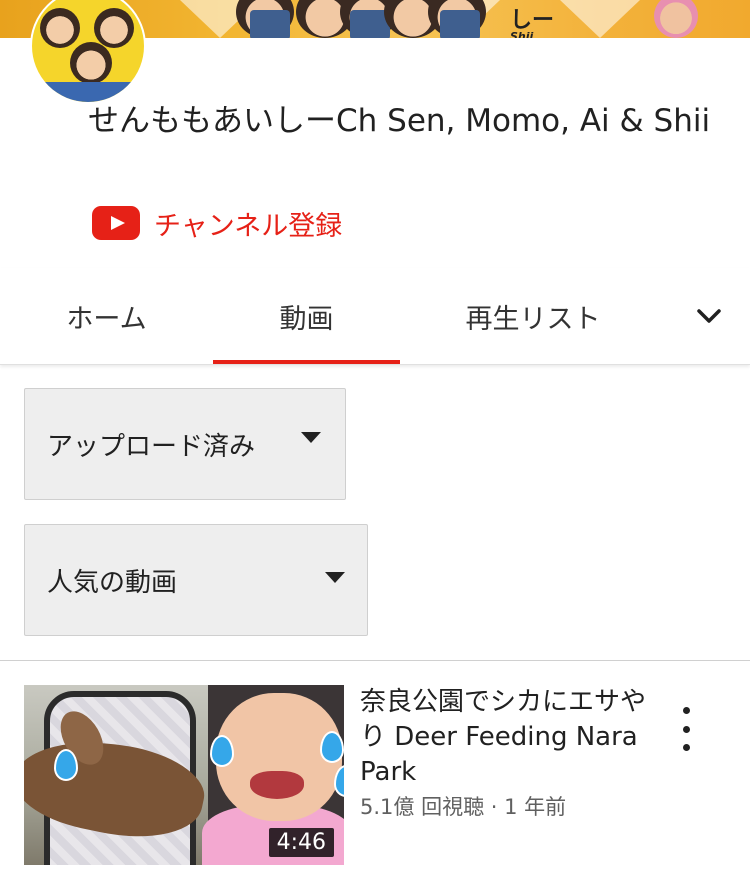 Image resolution: width=750 pixels, height=879 pixels. I want to click on sort-order-label: 人気の動画, so click(112, 582).